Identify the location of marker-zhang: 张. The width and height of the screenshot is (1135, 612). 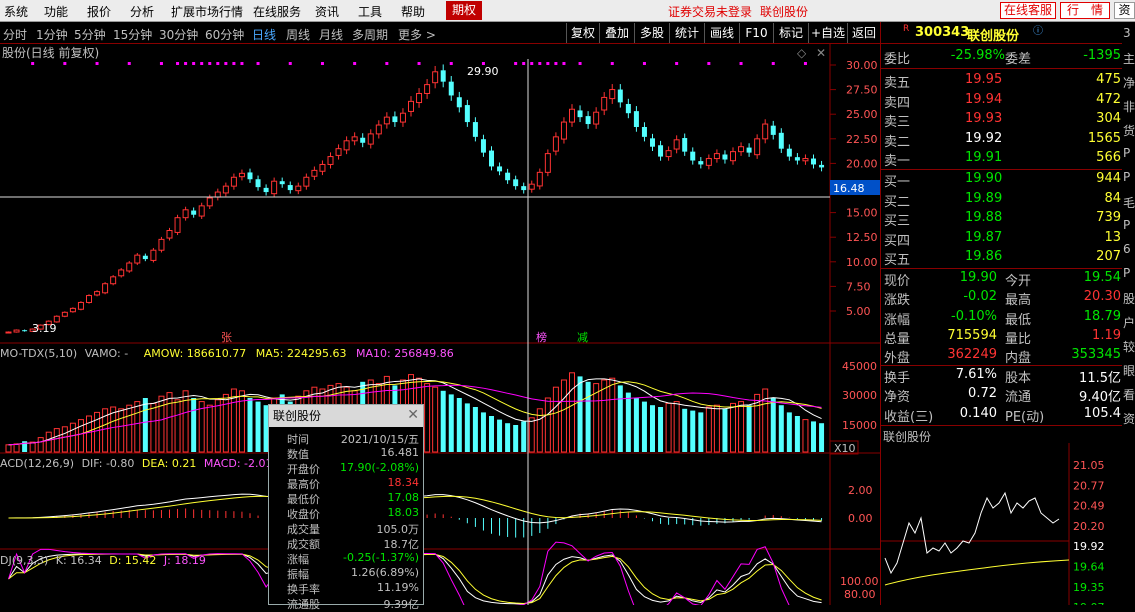
(226, 337).